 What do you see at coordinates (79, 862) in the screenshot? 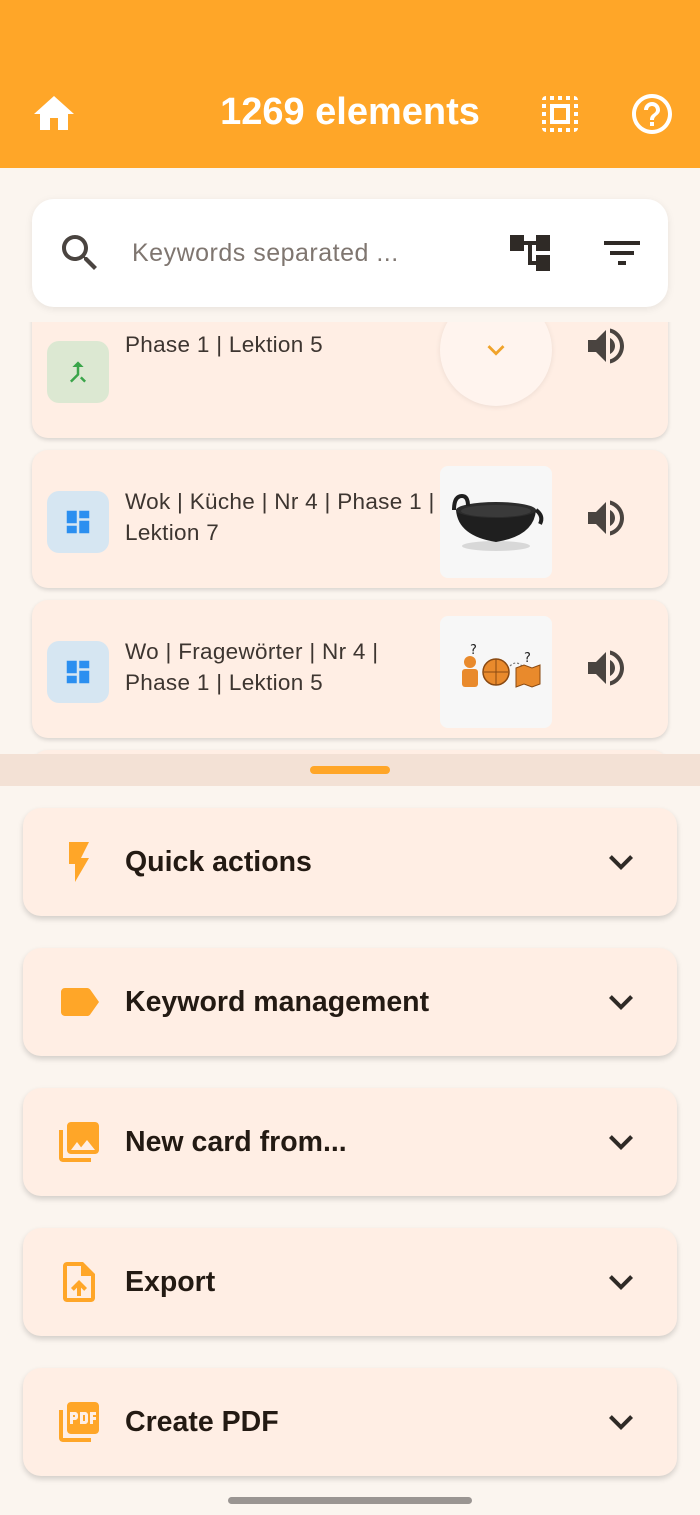
I see `bolt-icon` at bounding box center [79, 862].